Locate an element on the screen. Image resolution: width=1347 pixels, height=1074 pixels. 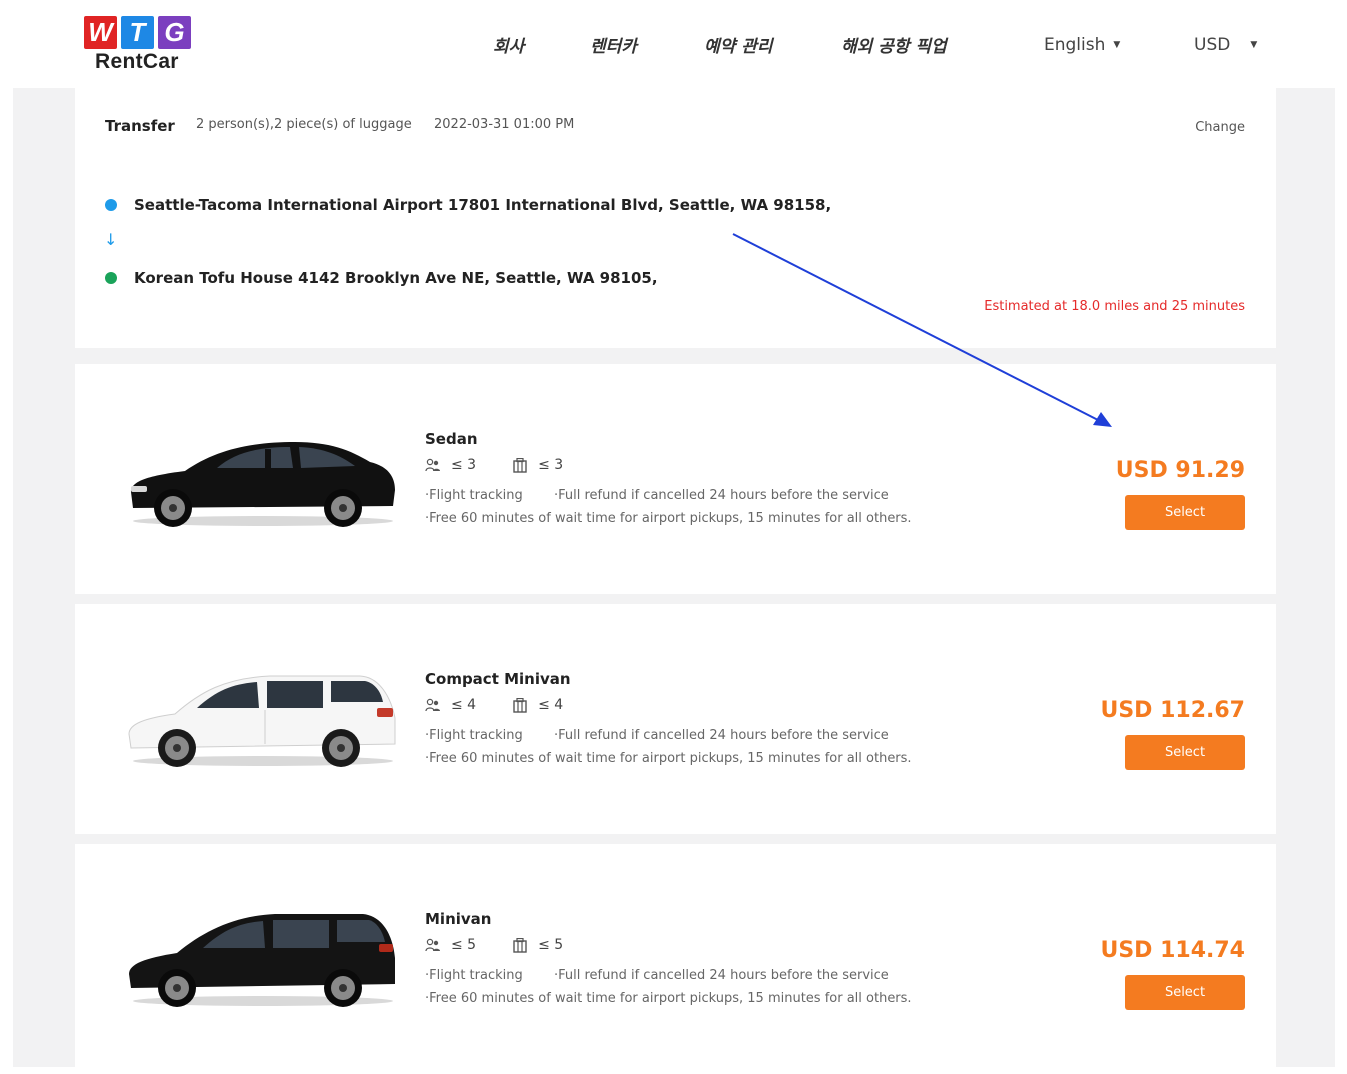
vehicle-price: USD 91.29 is located at coordinates (1180, 470).